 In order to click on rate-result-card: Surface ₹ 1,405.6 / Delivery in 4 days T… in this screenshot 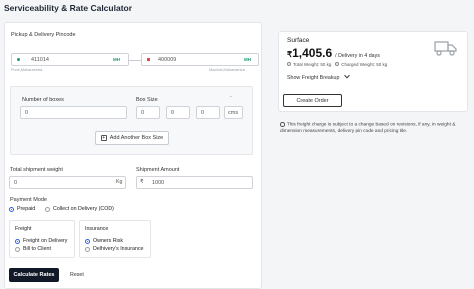, I will do `click(373, 71)`.